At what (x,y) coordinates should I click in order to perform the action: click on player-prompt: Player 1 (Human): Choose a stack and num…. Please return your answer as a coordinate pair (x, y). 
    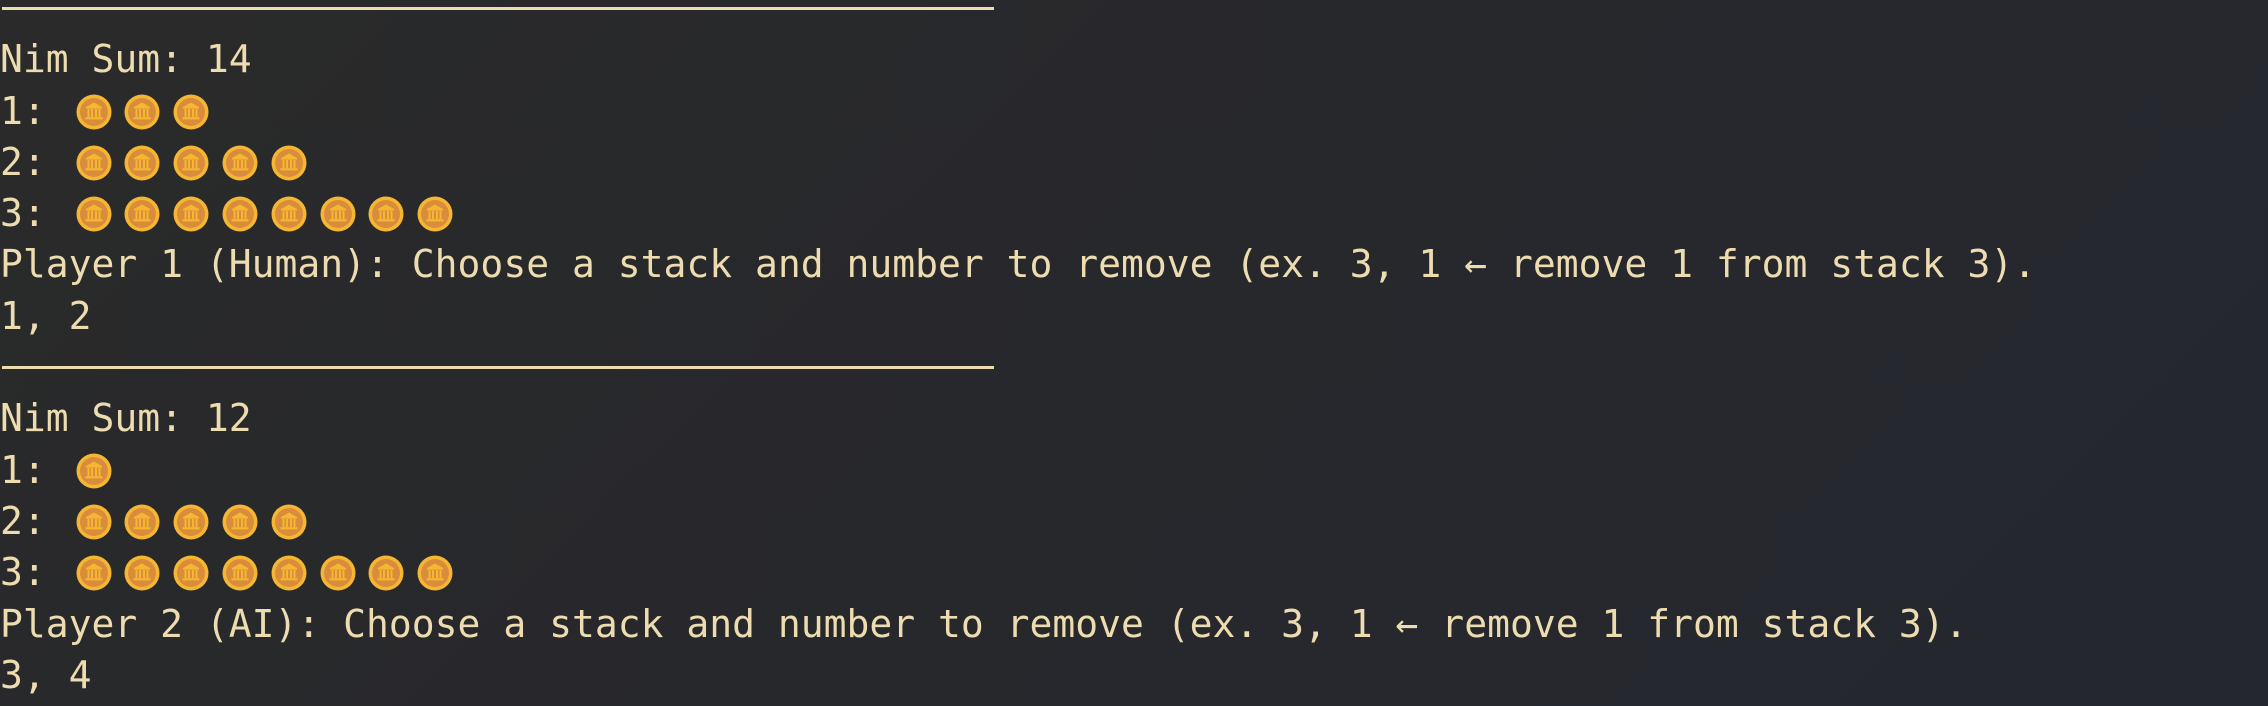
    Looking at the image, I should click on (1018, 264).